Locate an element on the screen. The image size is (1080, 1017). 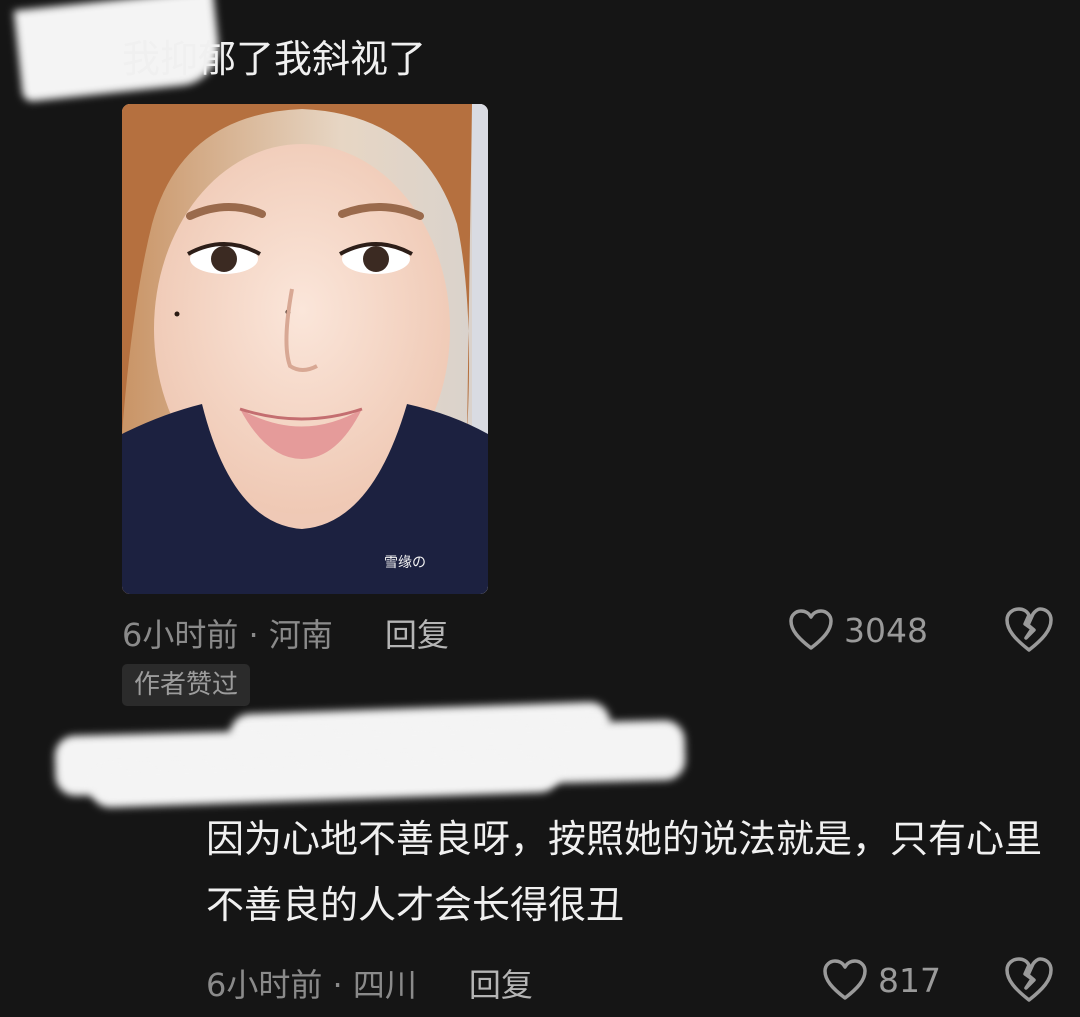
comment-meta: 6小时前 · 河南 回复 is located at coordinates (285, 633).